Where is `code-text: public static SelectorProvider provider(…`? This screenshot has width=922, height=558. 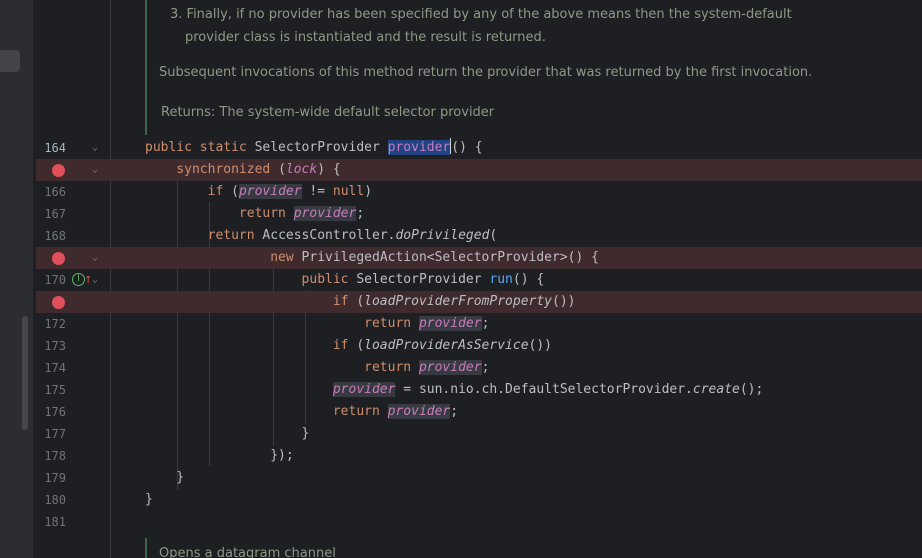 code-text: public static SelectorProvider provider(… is located at coordinates (314, 146).